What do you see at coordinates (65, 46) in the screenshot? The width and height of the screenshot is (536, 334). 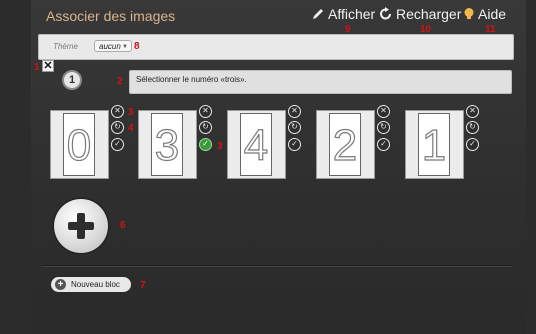 I see `theme-label: Thème` at bounding box center [65, 46].